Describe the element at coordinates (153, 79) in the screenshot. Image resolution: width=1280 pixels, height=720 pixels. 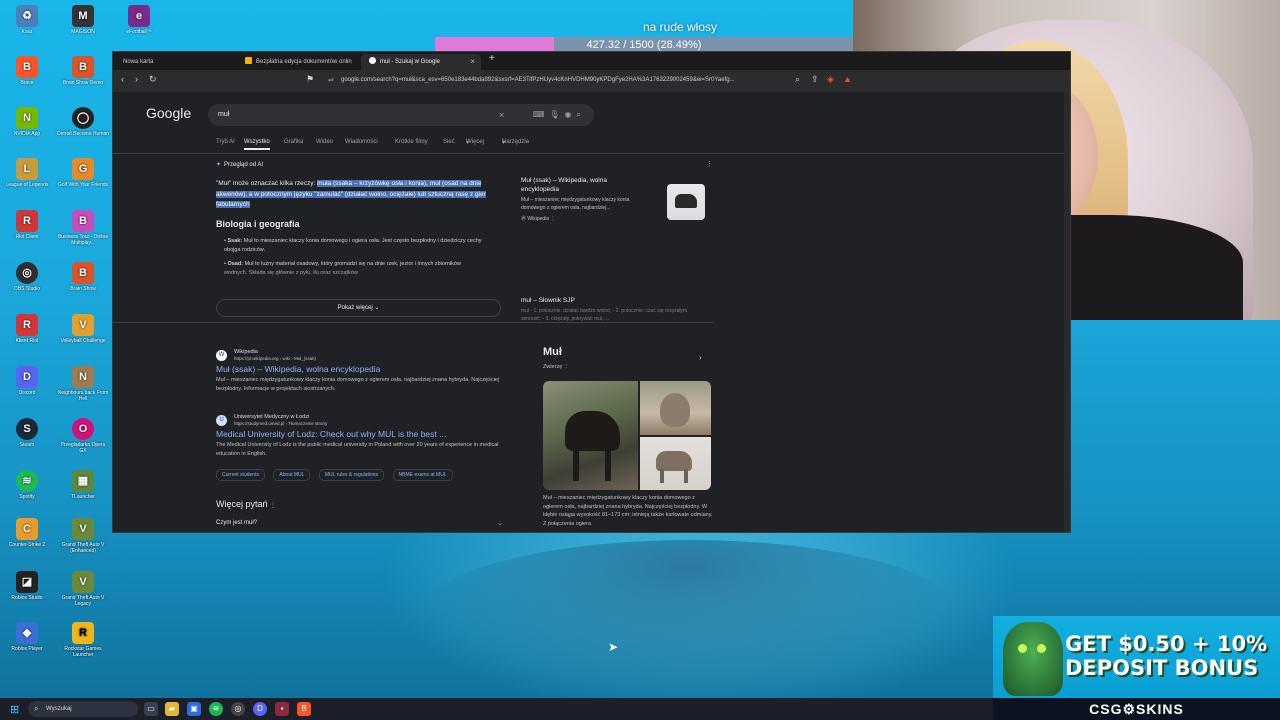
I see `reload-icon: ↻` at that location.